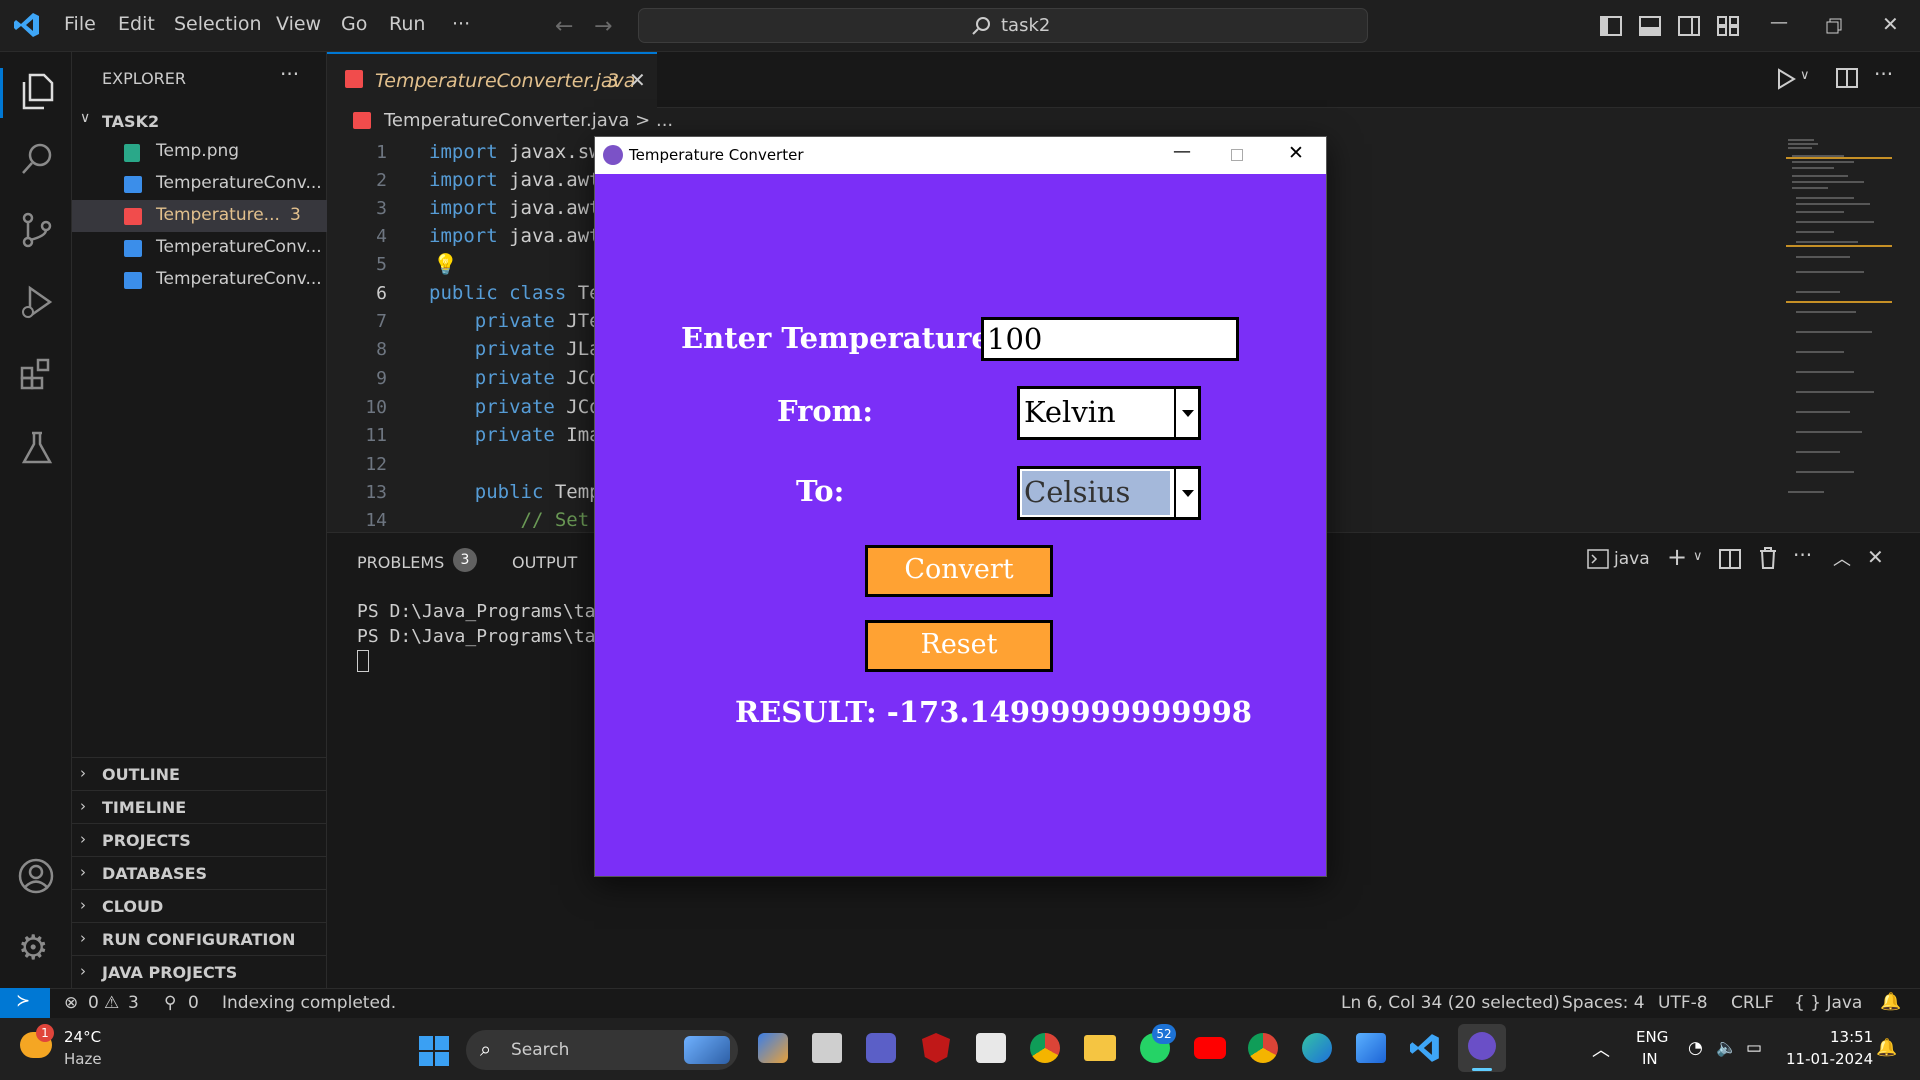  I want to click on close-icon: ✕, so click(1890, 24).